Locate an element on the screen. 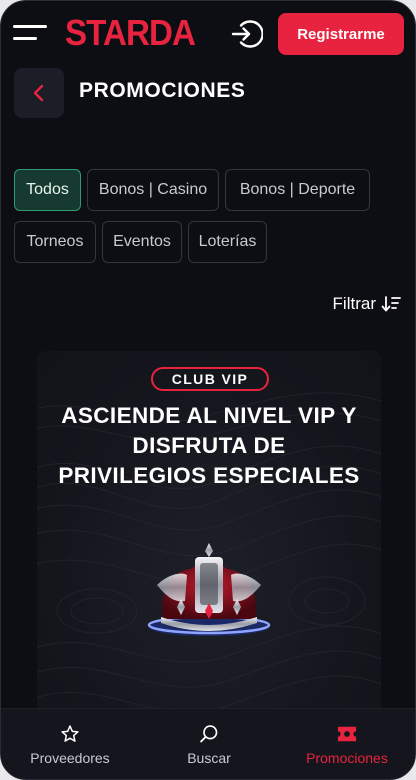 The height and width of the screenshot is (780, 416). chevron-left-icon is located at coordinates (38, 93).